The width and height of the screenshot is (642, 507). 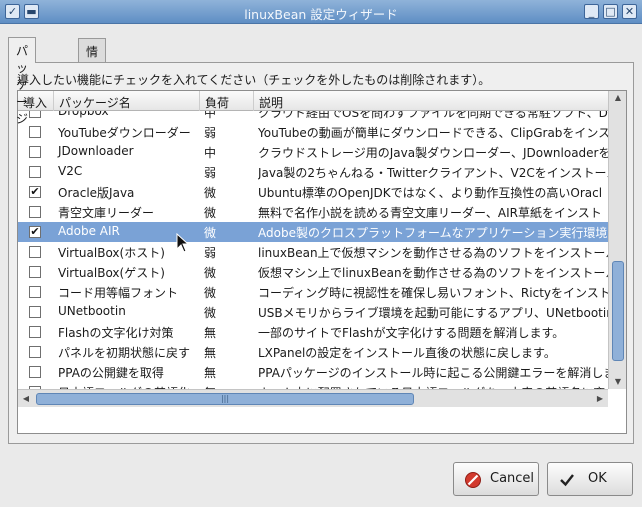 What do you see at coordinates (431, 101) in the screenshot?
I see `column-description: 説明` at bounding box center [431, 101].